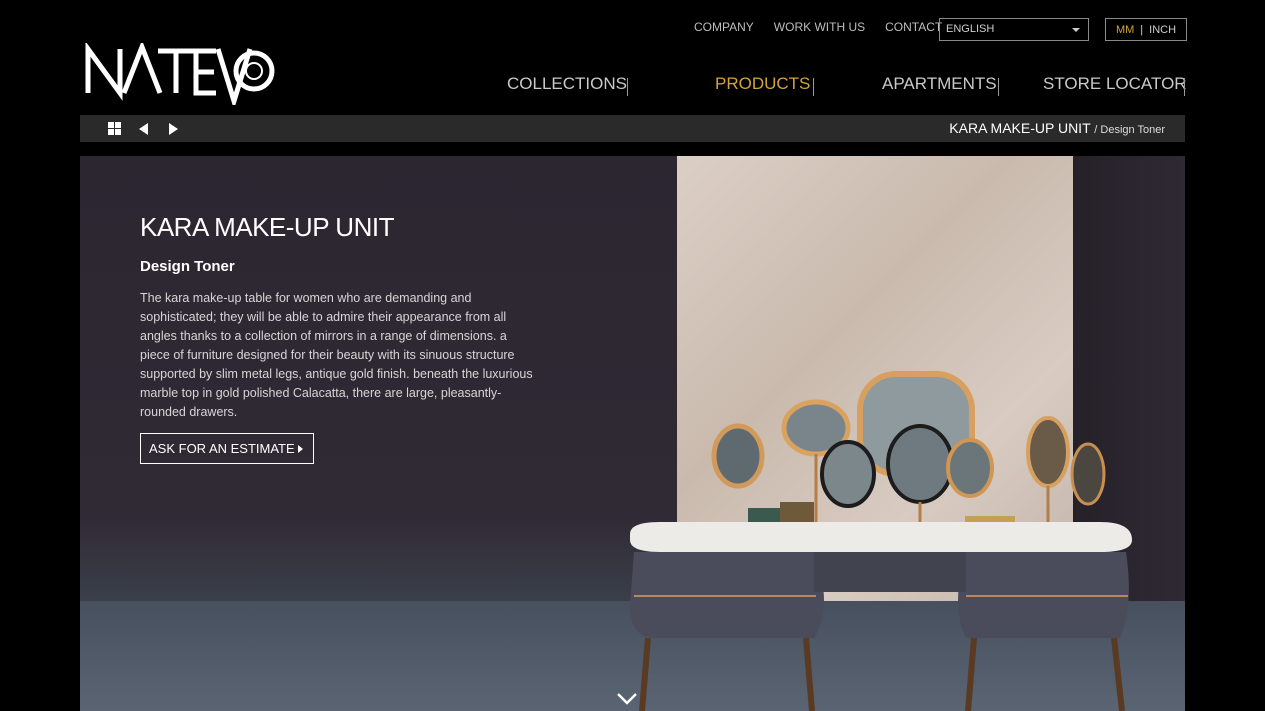  I want to click on breadcrumb: KARA MAKE-UP UNIT / Design Toner, so click(1057, 128).